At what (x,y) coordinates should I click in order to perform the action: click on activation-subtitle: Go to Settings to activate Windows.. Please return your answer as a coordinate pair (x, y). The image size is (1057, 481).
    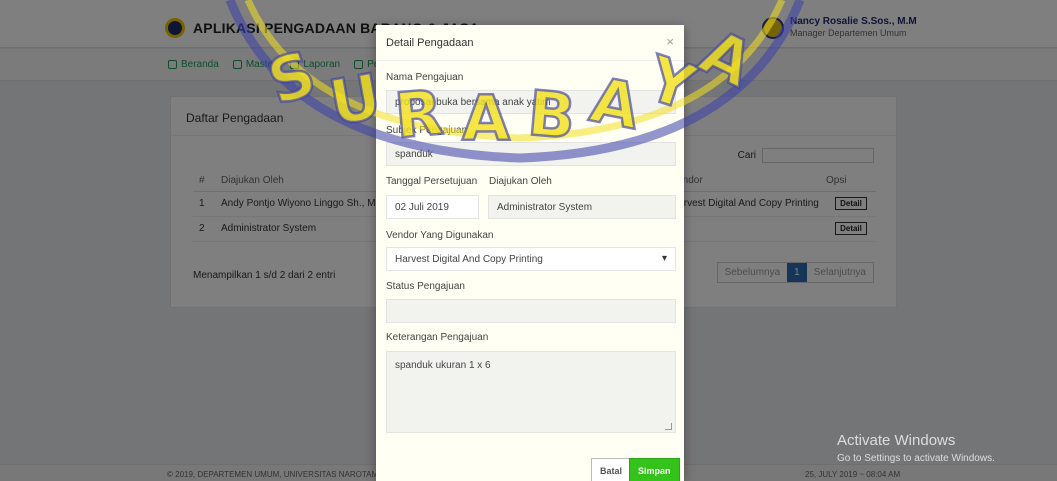
    Looking at the image, I should click on (916, 458).